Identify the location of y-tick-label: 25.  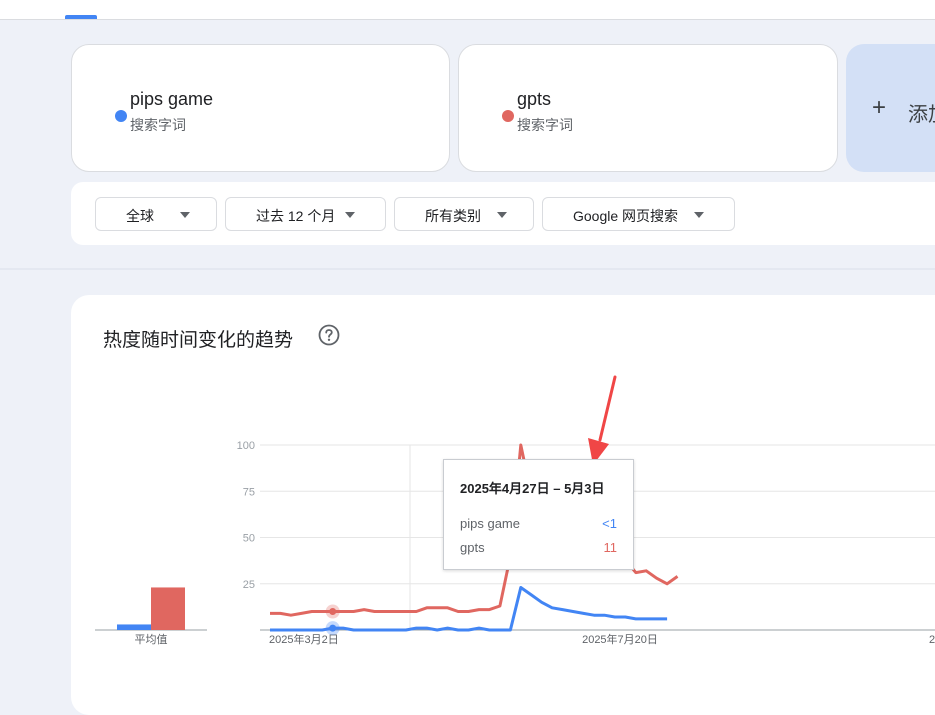
(249, 585).